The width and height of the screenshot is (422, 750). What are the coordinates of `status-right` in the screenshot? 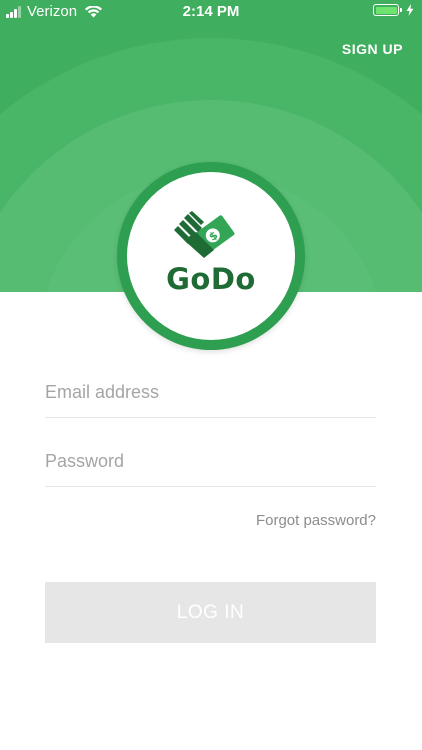 It's located at (393, 10).